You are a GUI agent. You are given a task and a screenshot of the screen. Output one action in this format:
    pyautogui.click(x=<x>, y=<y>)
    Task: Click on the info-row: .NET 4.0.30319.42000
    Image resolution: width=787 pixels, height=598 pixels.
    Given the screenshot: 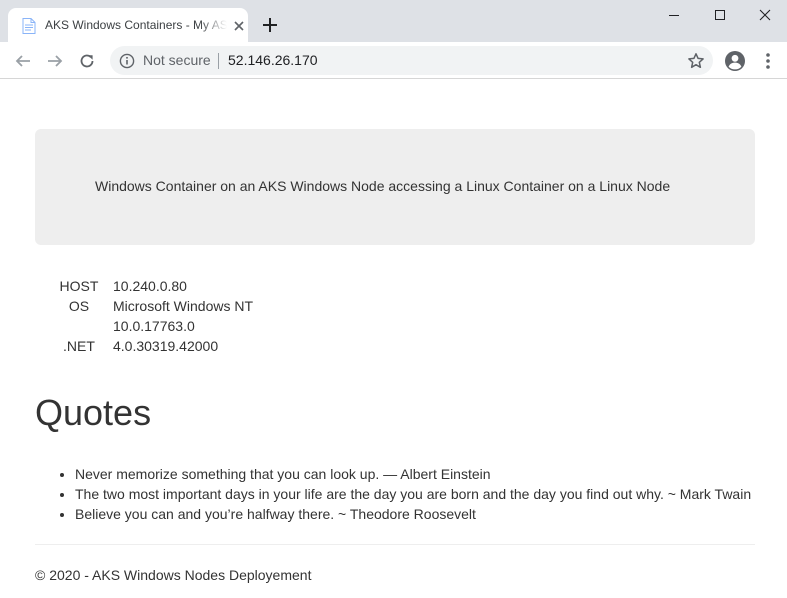 What is the action you would take?
    pyautogui.click(x=149, y=346)
    